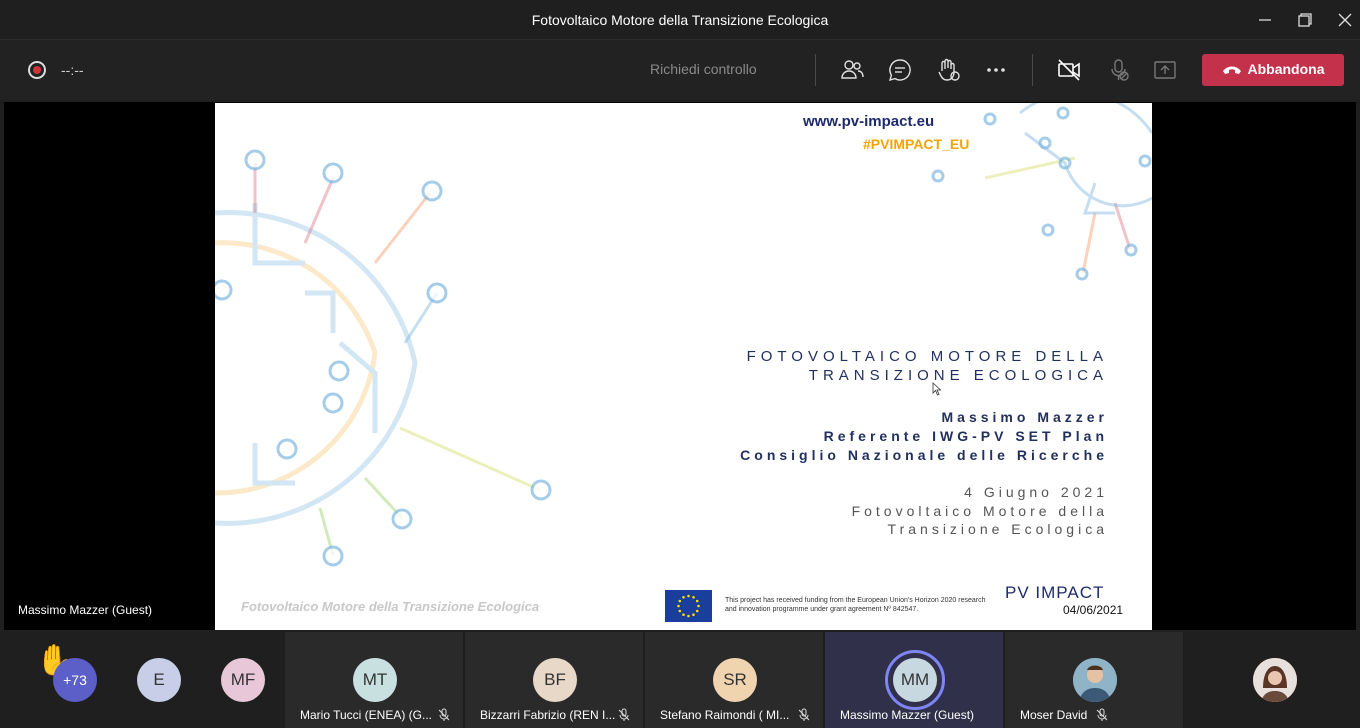 The image size is (1360, 728). I want to click on participant-avatar: MM, so click(915, 680).